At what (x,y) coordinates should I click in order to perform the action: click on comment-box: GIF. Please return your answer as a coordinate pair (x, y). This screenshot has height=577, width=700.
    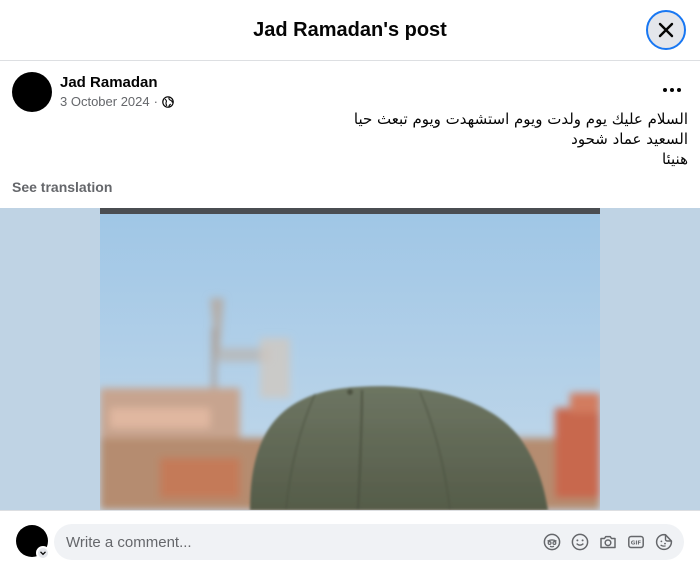
    Looking at the image, I should click on (369, 542).